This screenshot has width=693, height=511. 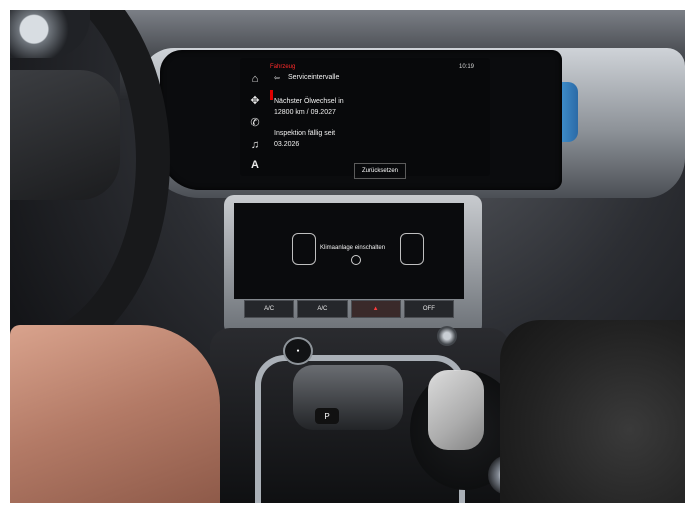 I want to click on climate-message: Klimaanlage einschalten, so click(x=353, y=248).